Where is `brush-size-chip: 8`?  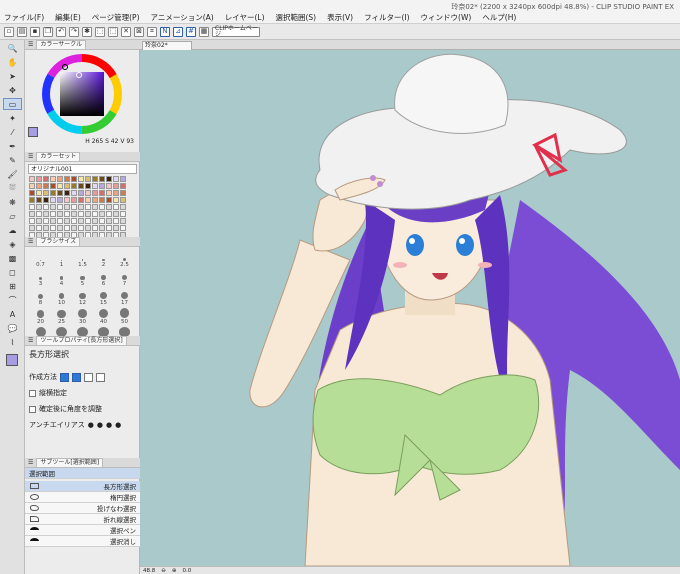 brush-size-chip: 8 is located at coordinates (40, 297).